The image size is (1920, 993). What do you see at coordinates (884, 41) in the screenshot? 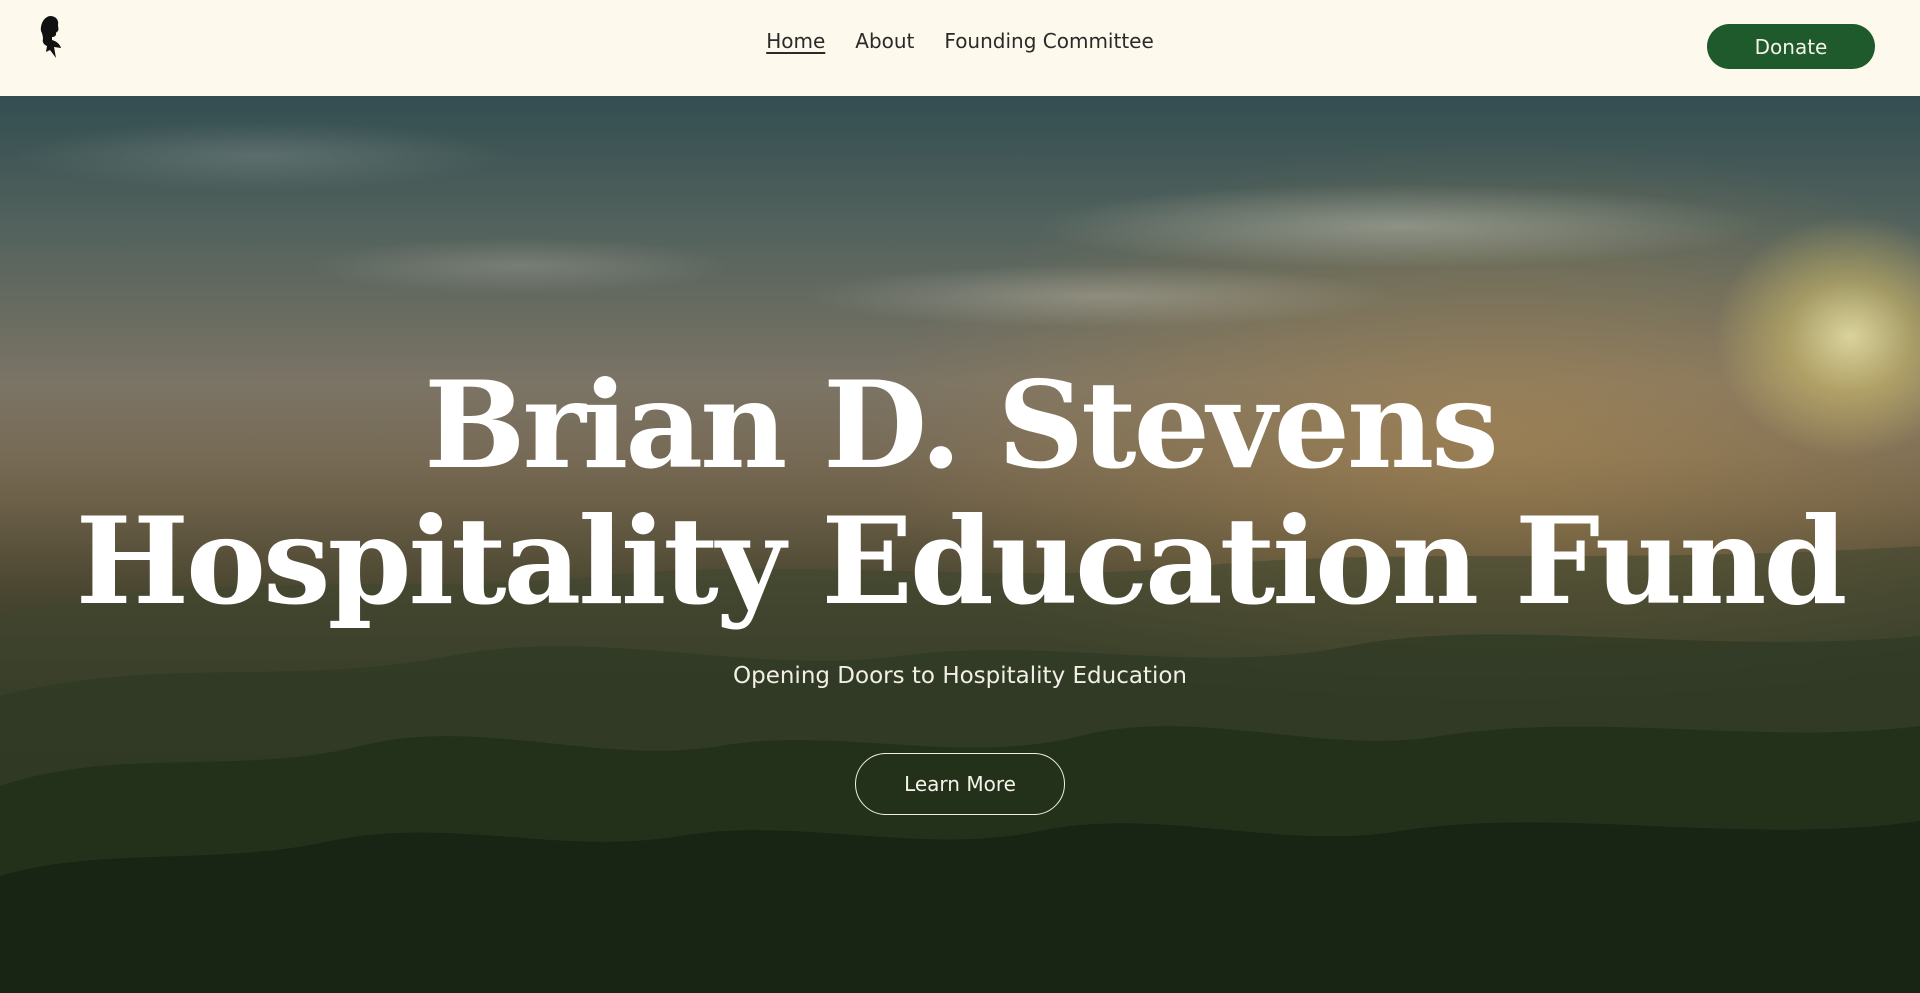
I see `nav-item-about: About` at bounding box center [884, 41].